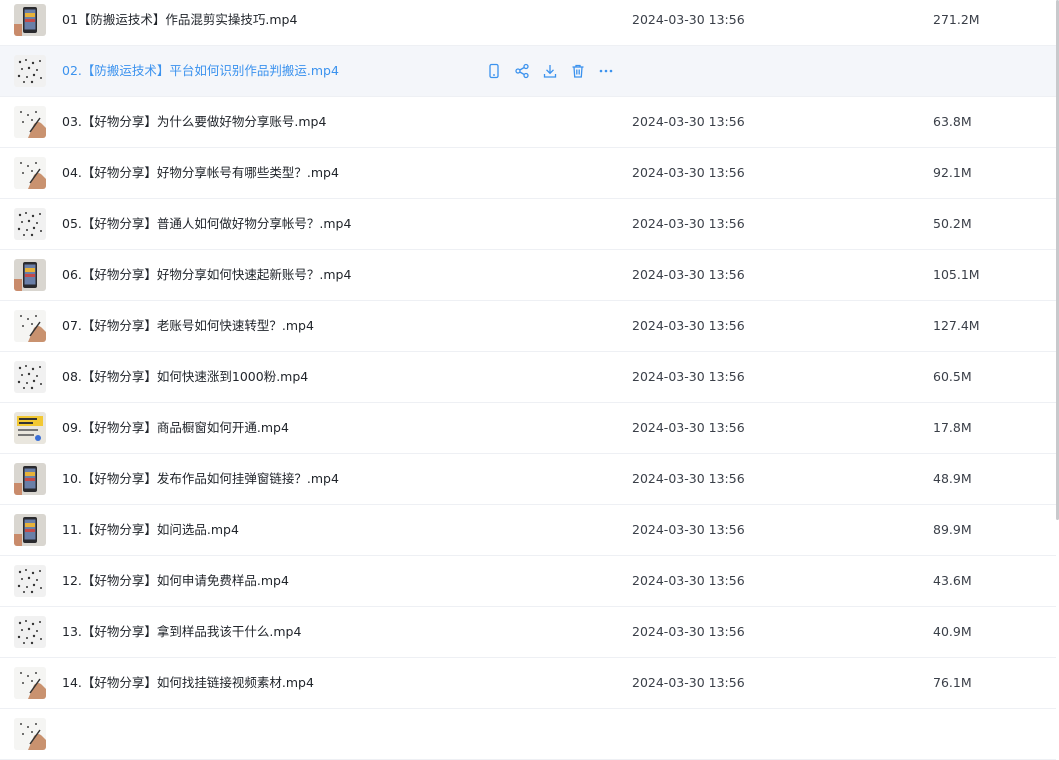 This screenshot has height=760, width=1059. I want to click on file-size: 63.8M, so click(952, 121).